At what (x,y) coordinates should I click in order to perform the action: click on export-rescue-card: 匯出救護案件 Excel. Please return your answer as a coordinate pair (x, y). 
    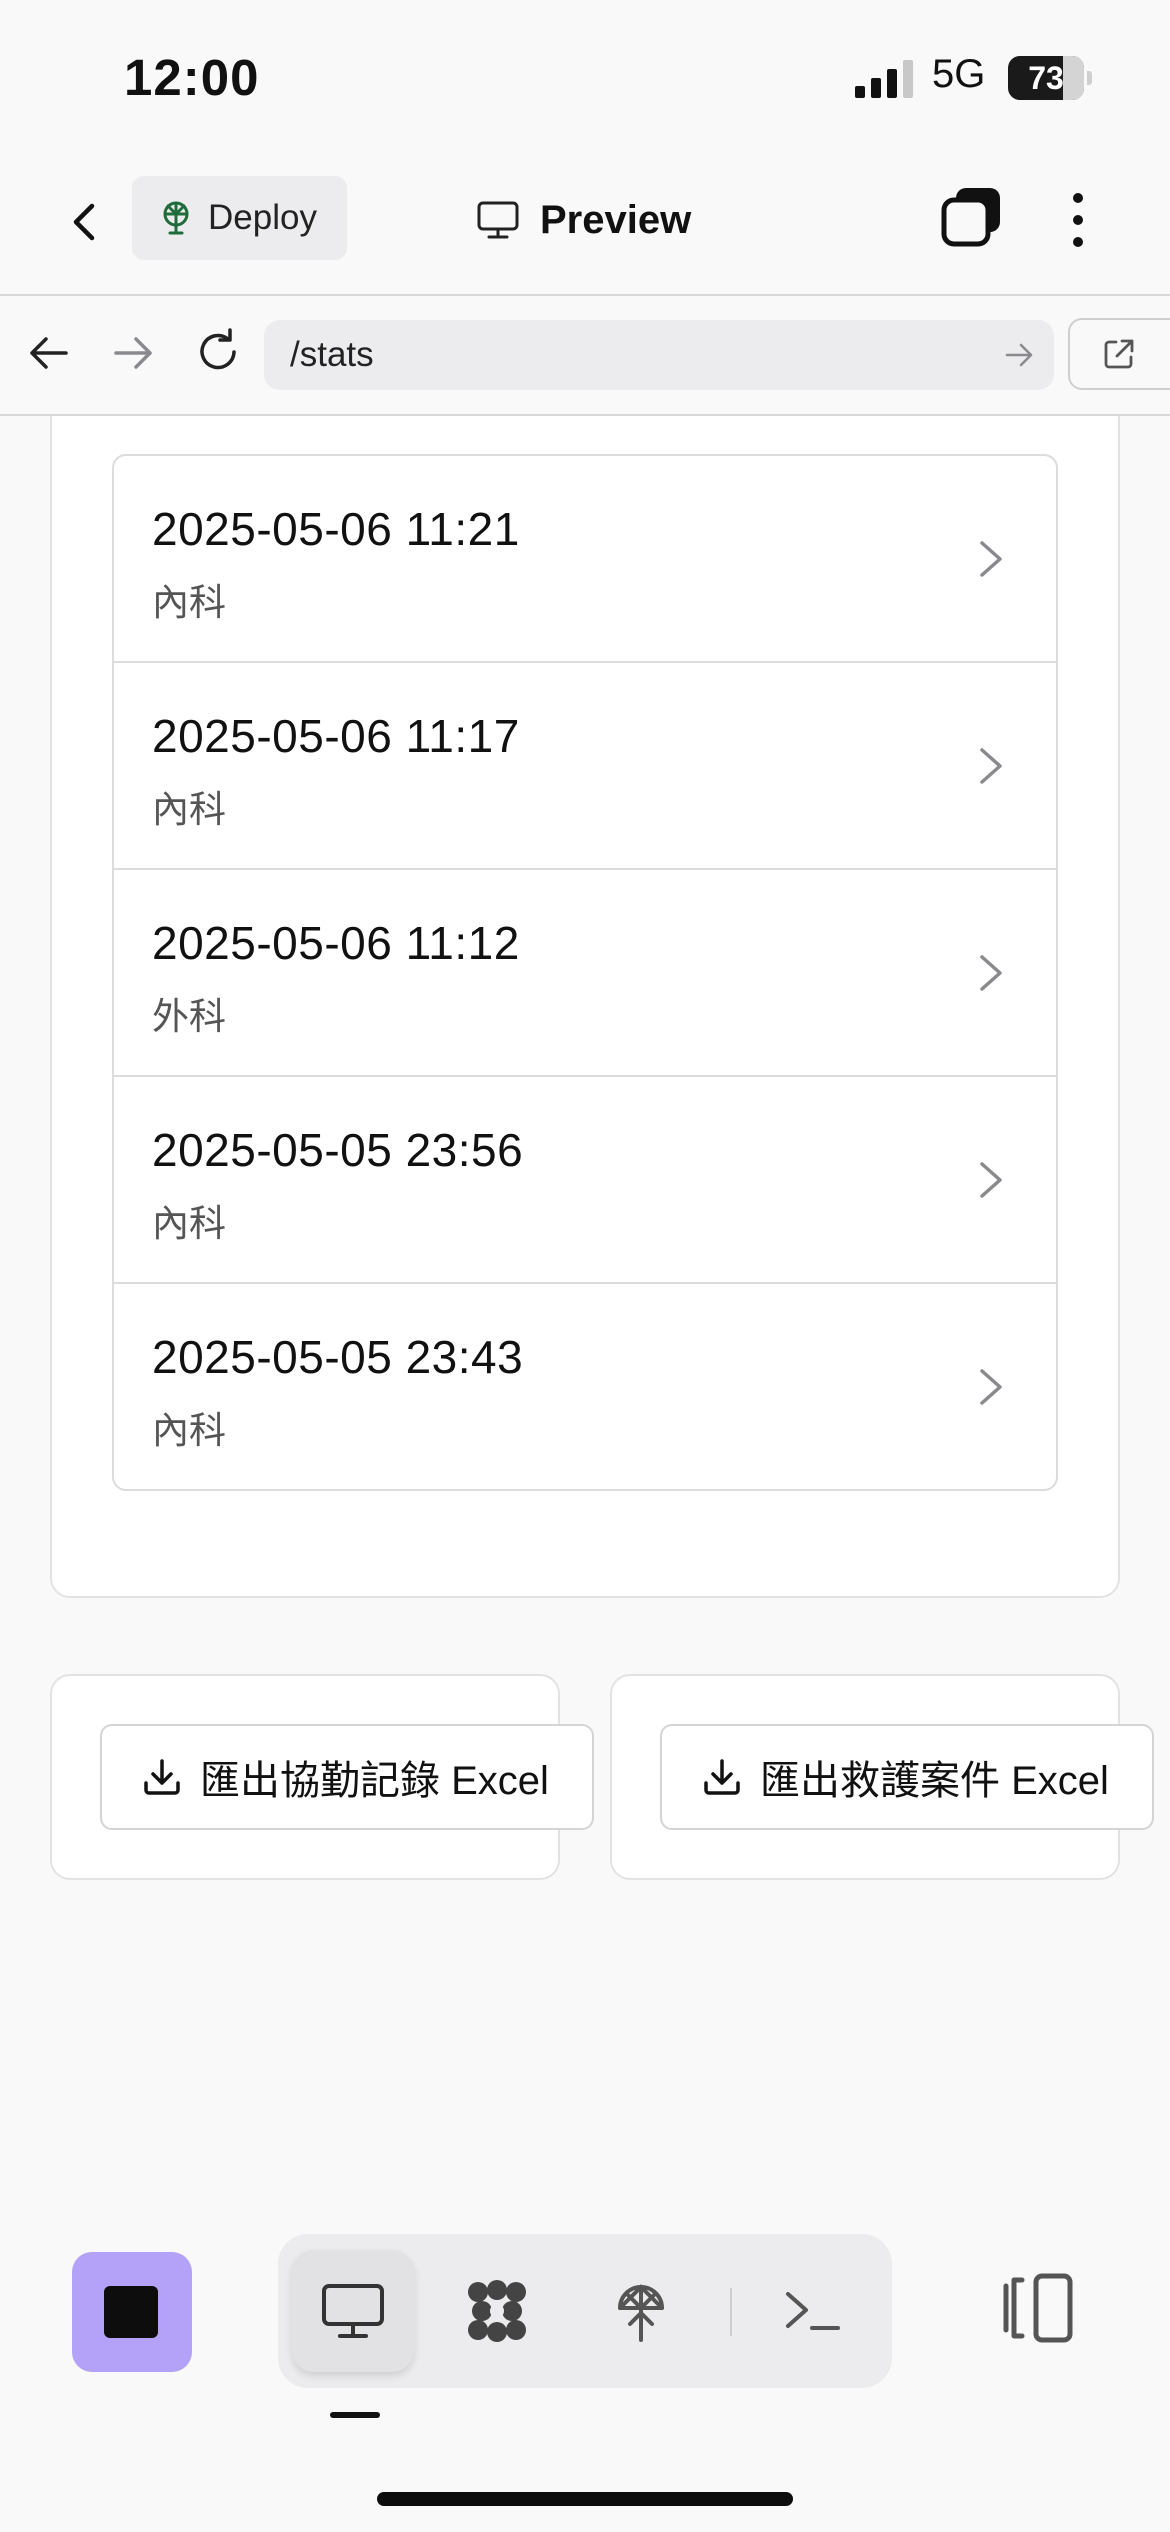
    Looking at the image, I should click on (882, 1777).